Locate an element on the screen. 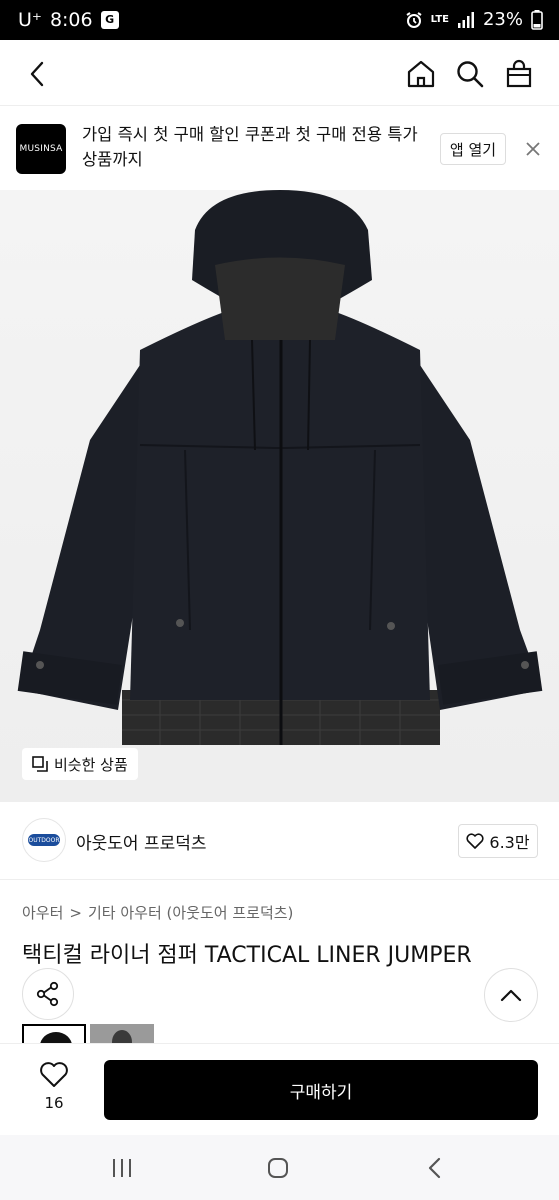 Image resolution: width=559 pixels, height=1200 pixels. chevron-left-icon is located at coordinates (37, 74).